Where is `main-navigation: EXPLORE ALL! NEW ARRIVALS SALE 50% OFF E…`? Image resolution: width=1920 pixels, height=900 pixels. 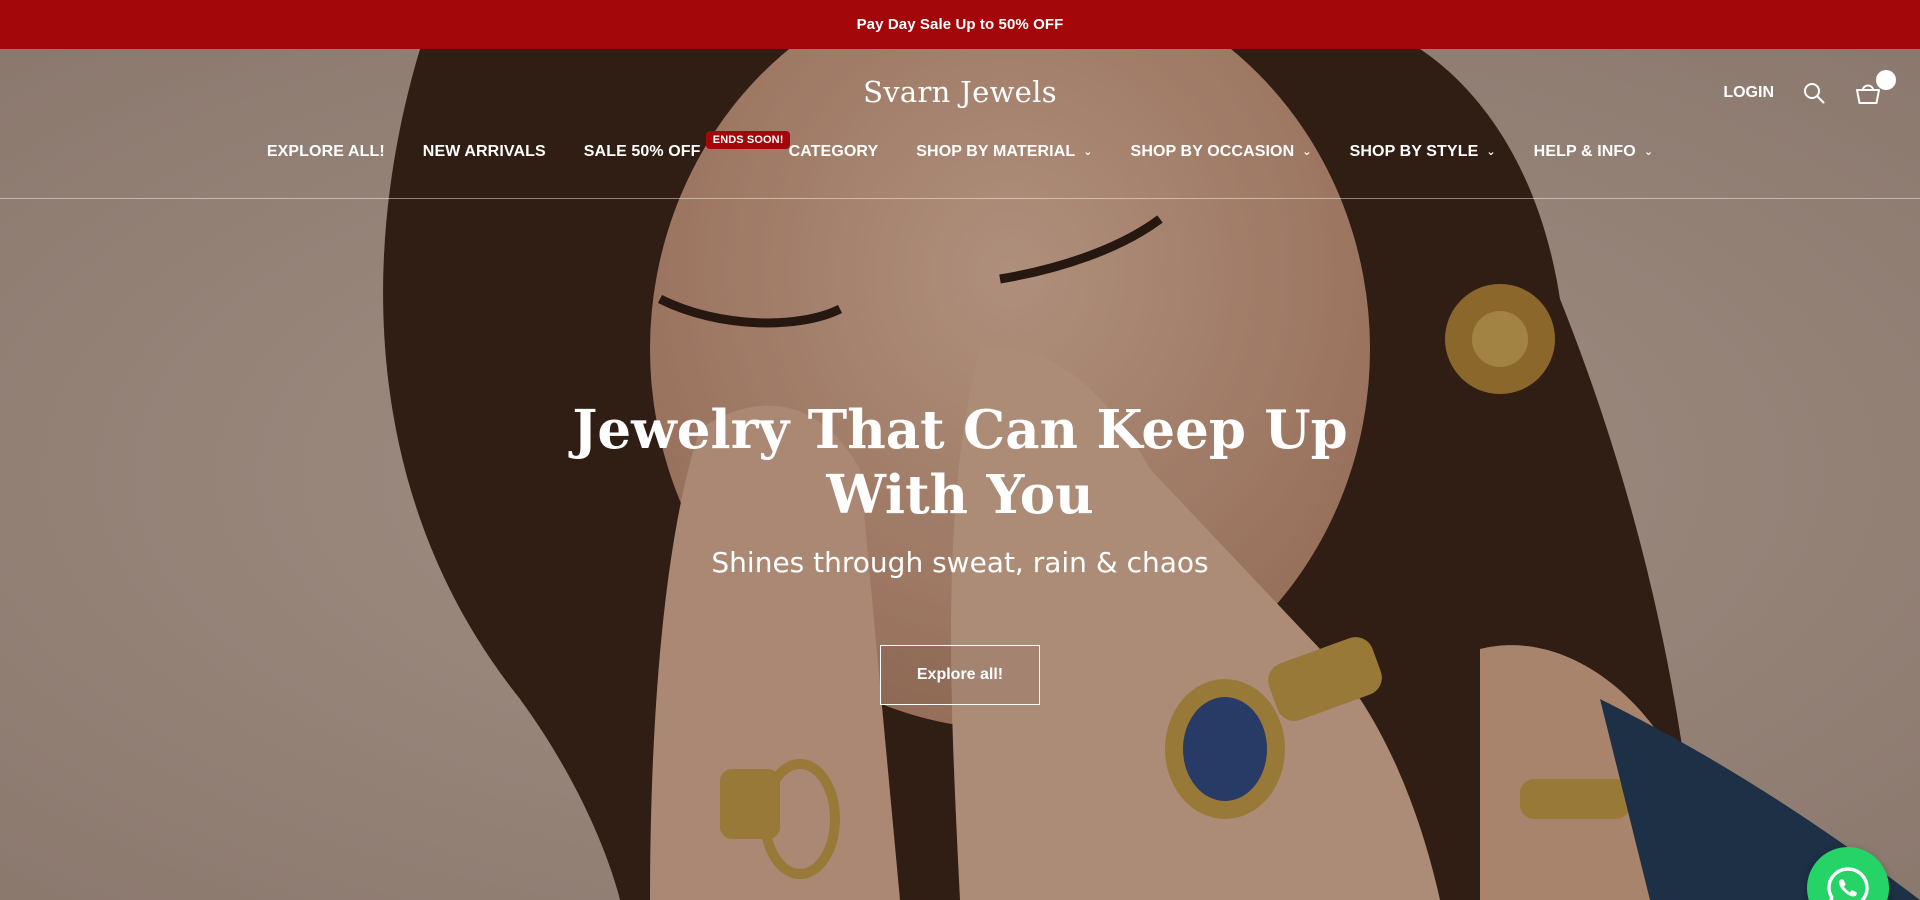
main-navigation: EXPLORE ALL! NEW ARRIVALS SALE 50% OFF E… is located at coordinates (960, 146).